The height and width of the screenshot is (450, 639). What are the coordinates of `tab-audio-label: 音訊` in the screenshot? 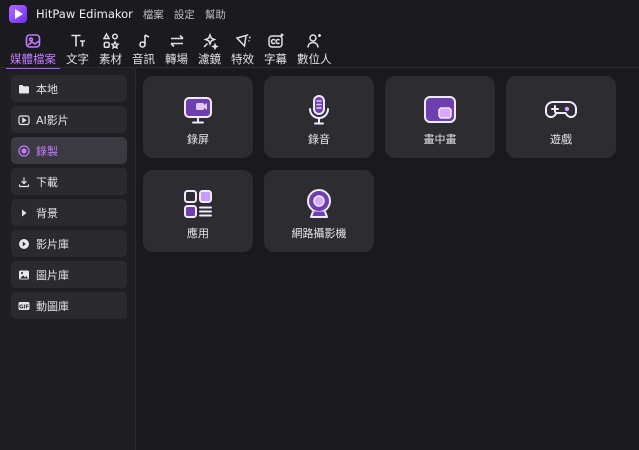 It's located at (143, 59).